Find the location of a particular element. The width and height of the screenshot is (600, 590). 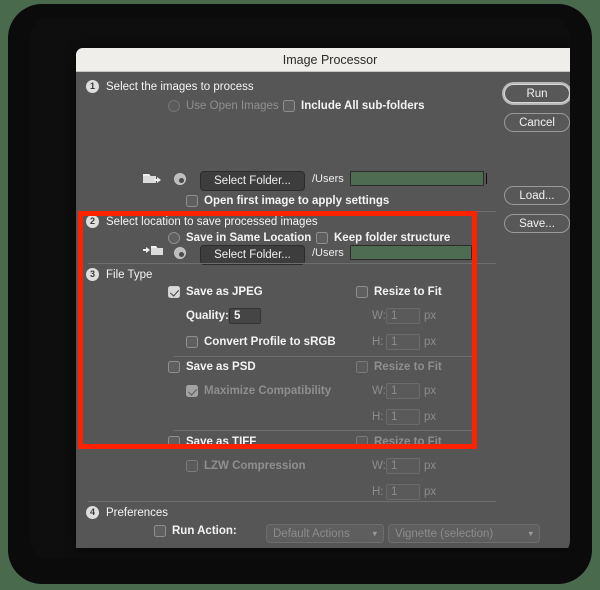

jpeg-width-unit: px is located at coordinates (430, 316).